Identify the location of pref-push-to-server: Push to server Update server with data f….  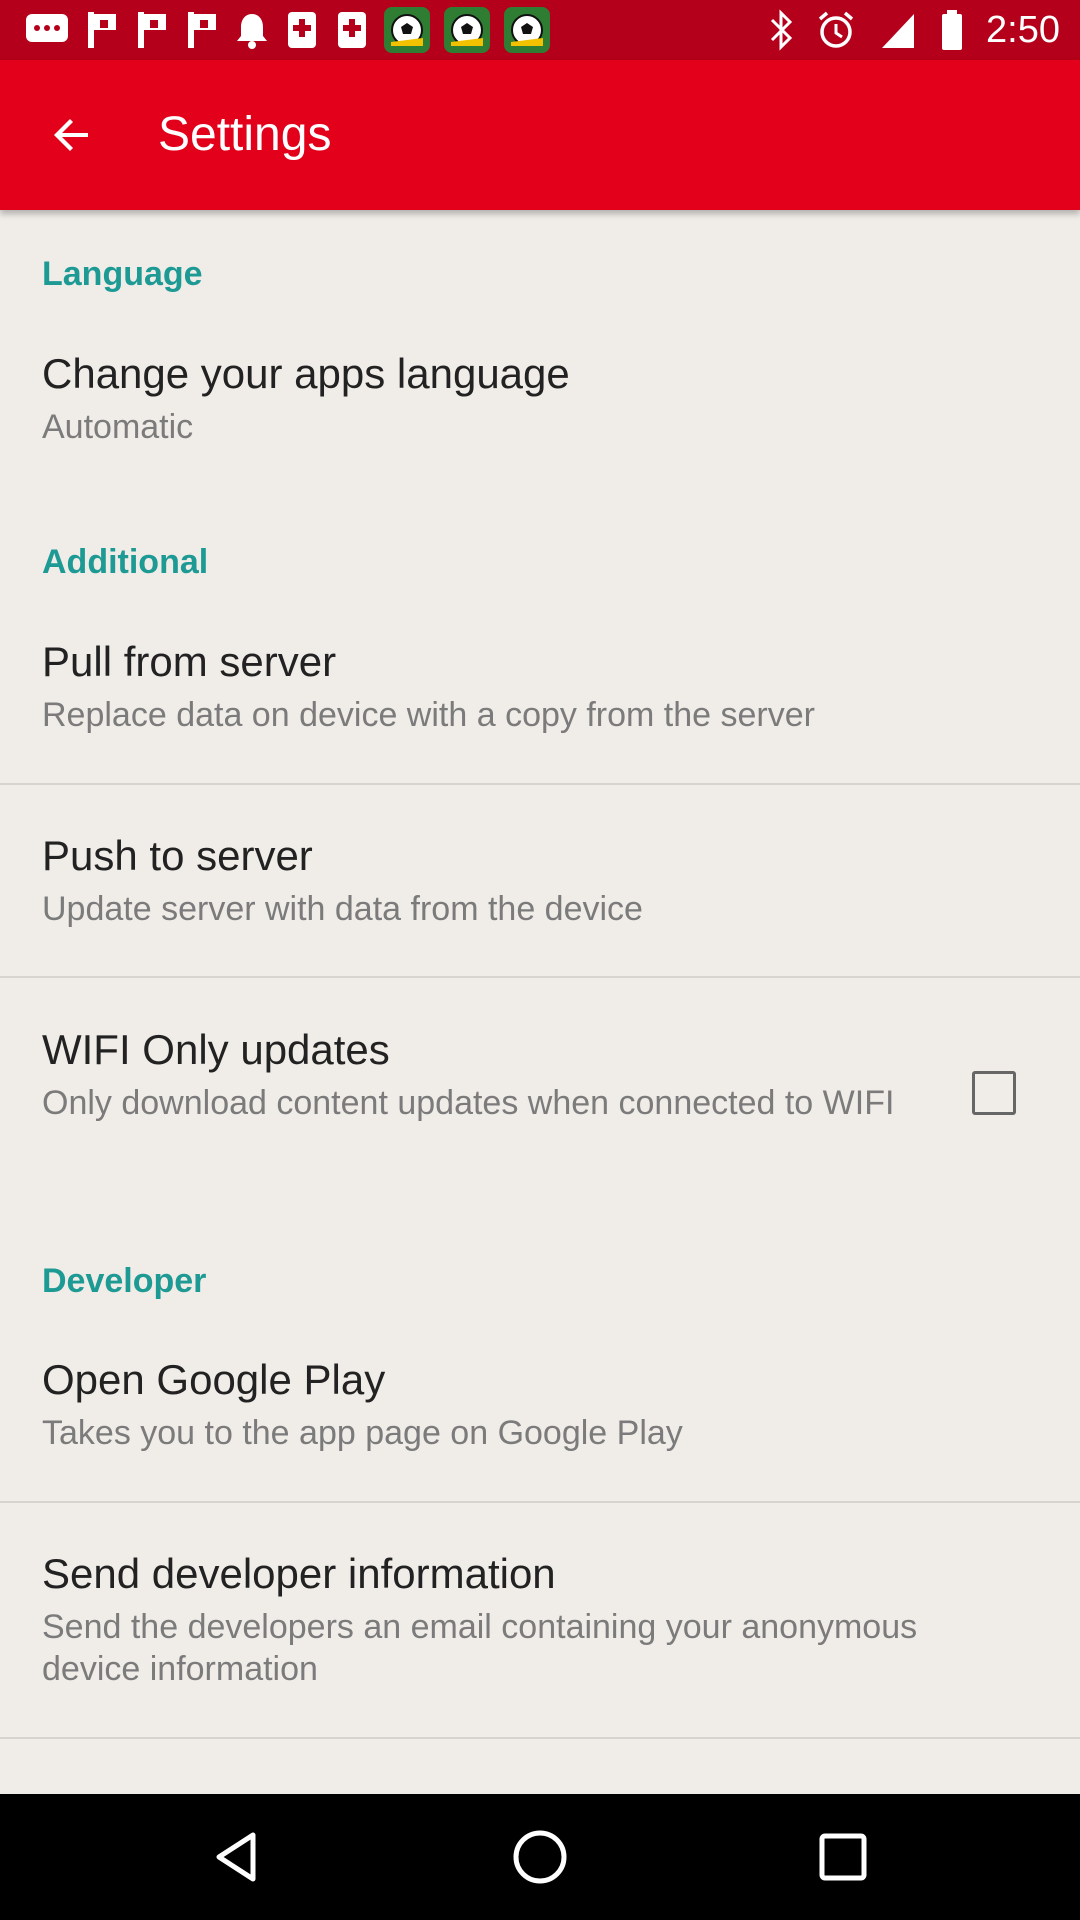
(540, 898).